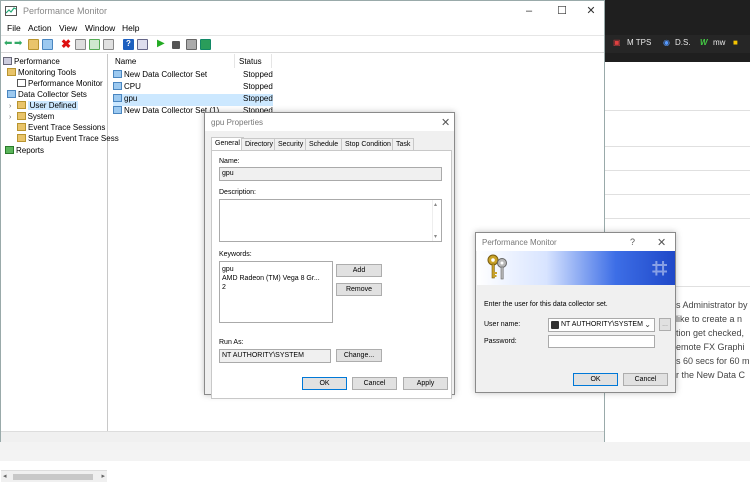 The image size is (750, 482). What do you see at coordinates (227, 143) in the screenshot?
I see `tab-general: General` at bounding box center [227, 143].